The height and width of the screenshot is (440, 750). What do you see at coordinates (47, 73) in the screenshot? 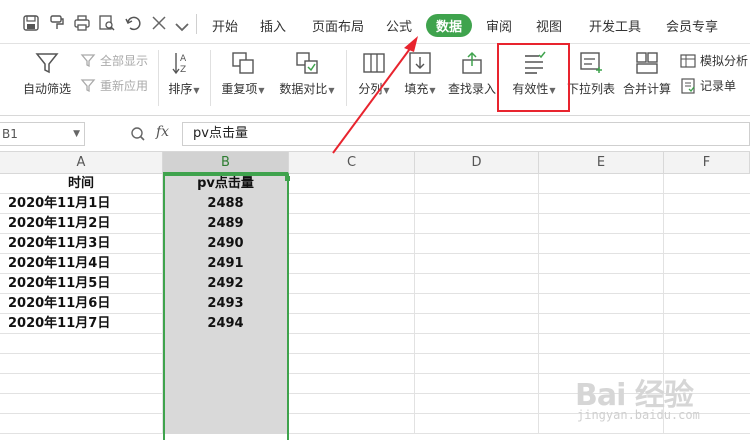
I see `auto-filter-button: 自动筛选` at bounding box center [47, 73].